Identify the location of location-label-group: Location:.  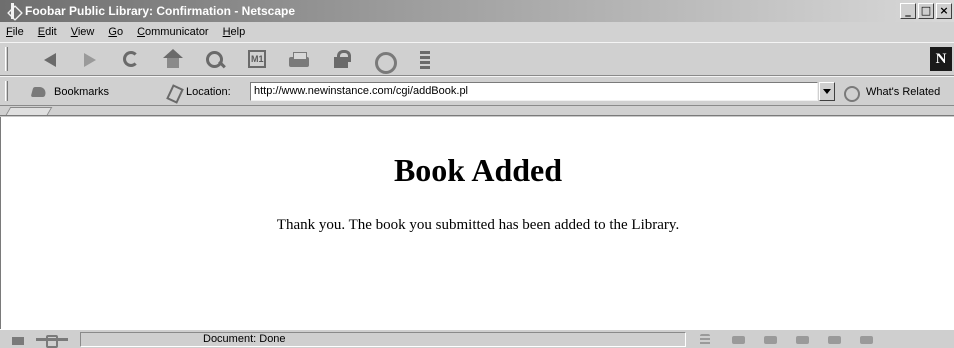
(198, 92).